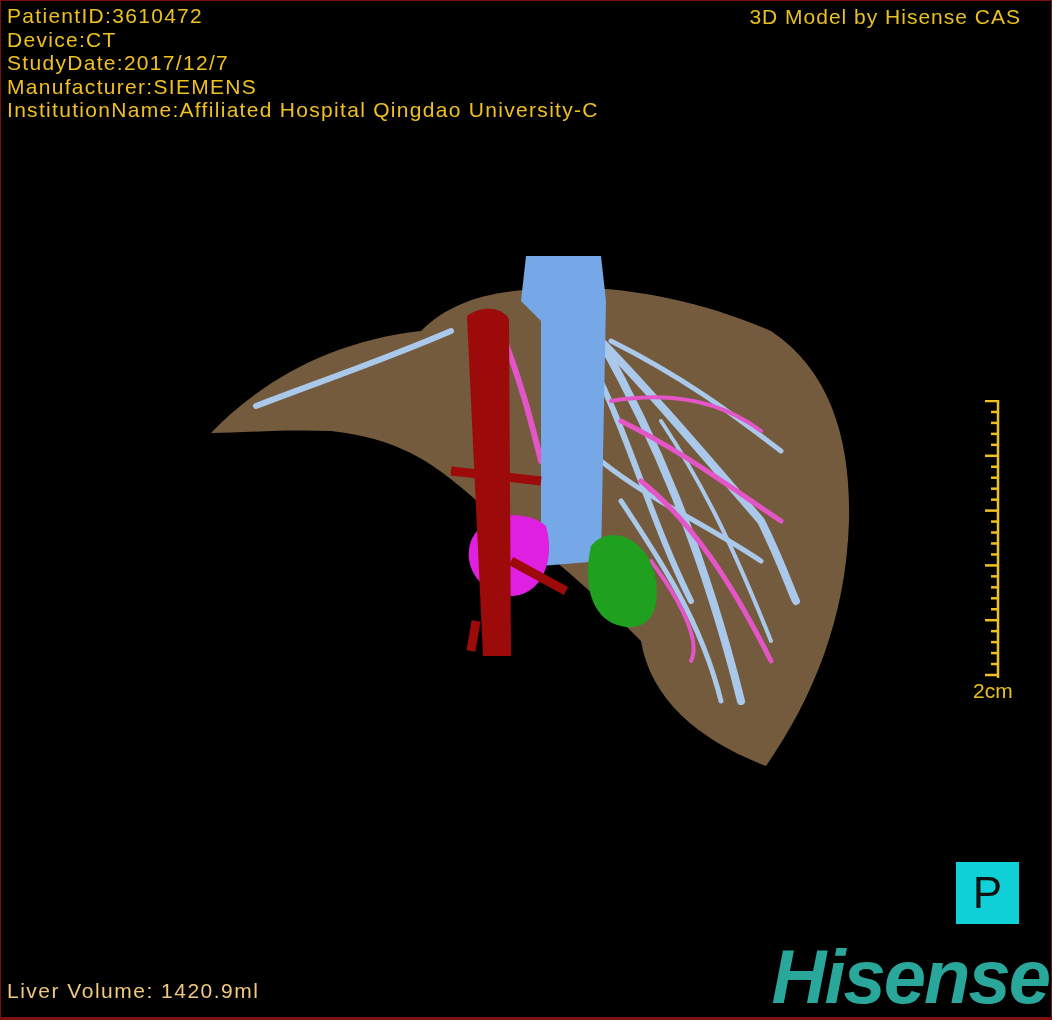 The height and width of the screenshot is (1020, 1052). What do you see at coordinates (303, 110) in the screenshot?
I see `patient-info-text: InstitutionName:Affiliated Hospital Qingdao University-C` at bounding box center [303, 110].